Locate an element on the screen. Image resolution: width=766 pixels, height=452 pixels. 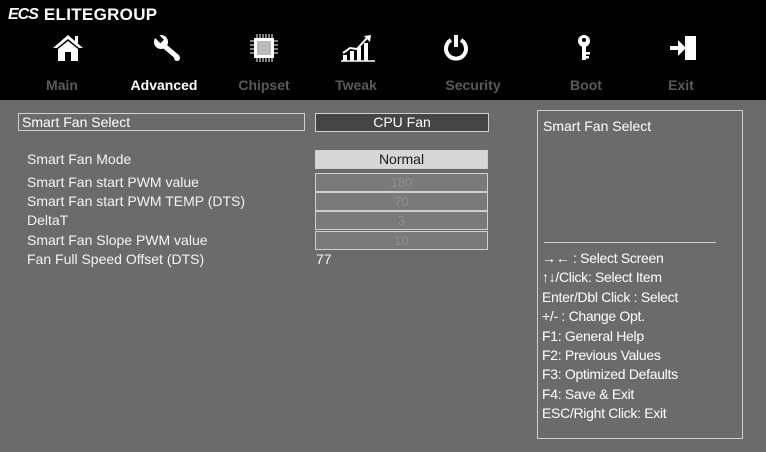
smart-fan-mode-select: Normal is located at coordinates (401, 159).